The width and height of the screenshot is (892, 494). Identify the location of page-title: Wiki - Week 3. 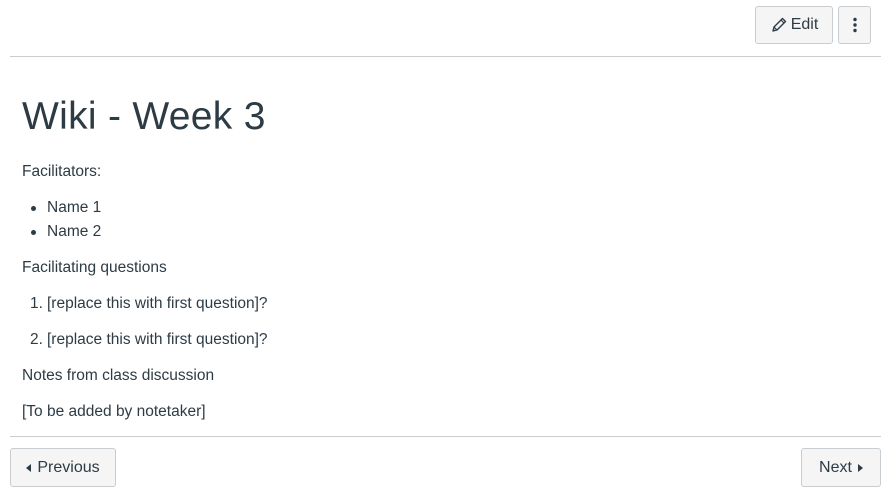
(144, 116).